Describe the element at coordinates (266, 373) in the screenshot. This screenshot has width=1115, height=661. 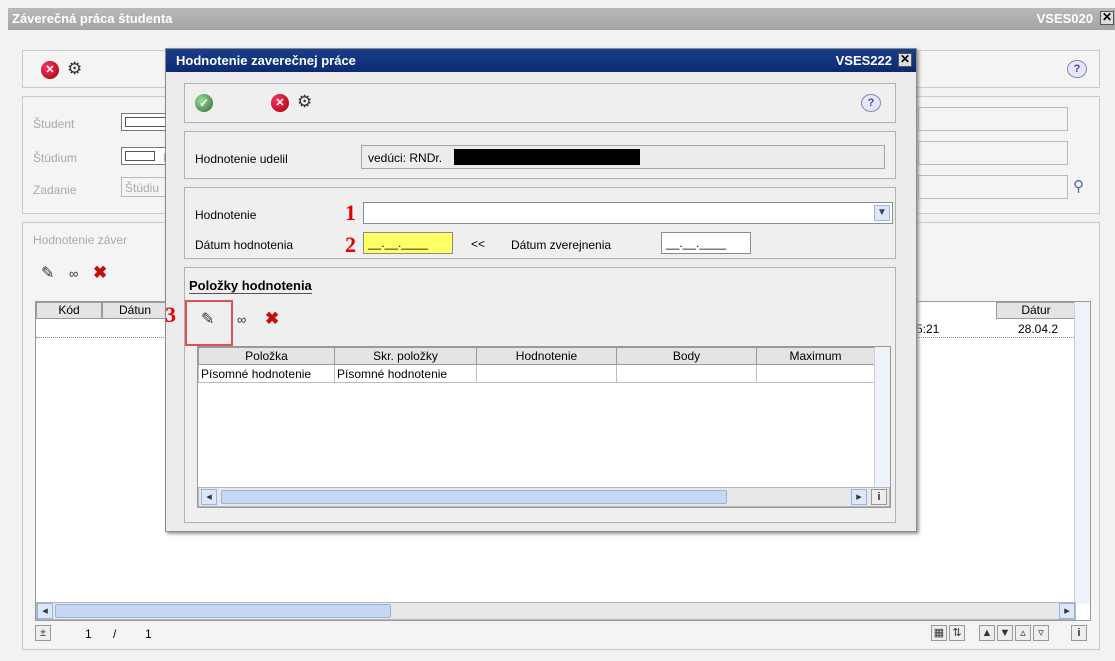
I see `cell-polozka: Písomné hodnotenie` at that location.